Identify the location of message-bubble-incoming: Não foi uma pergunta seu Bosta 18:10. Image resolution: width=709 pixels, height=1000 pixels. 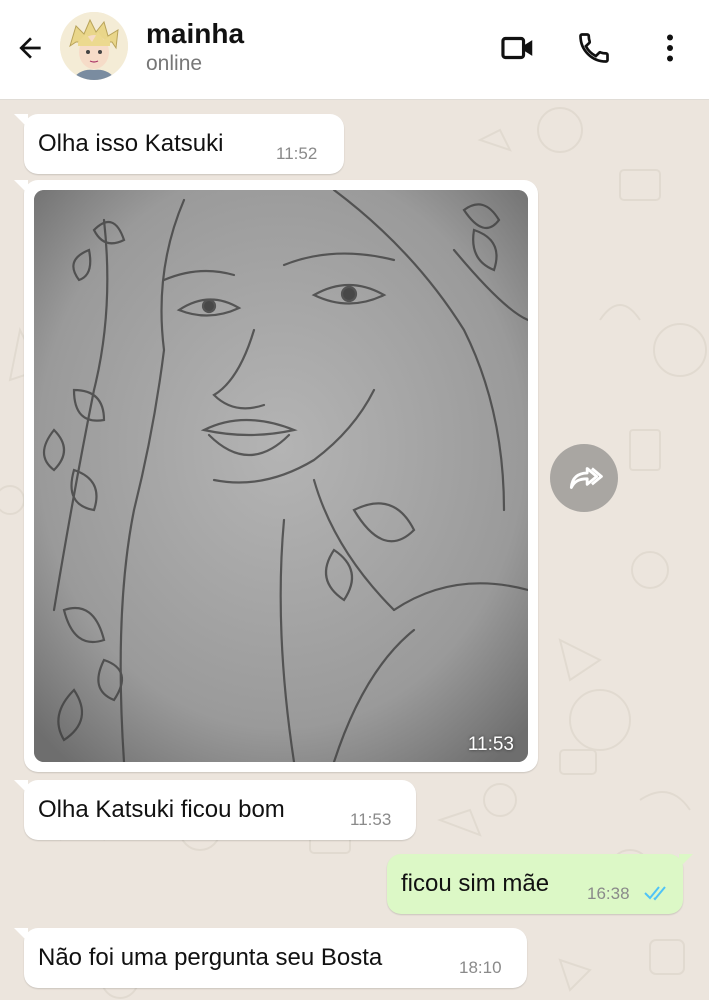
(270, 958).